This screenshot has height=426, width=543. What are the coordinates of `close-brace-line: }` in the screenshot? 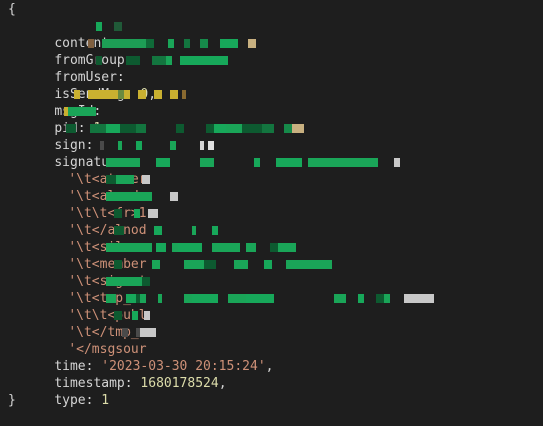 It's located at (271, 400).